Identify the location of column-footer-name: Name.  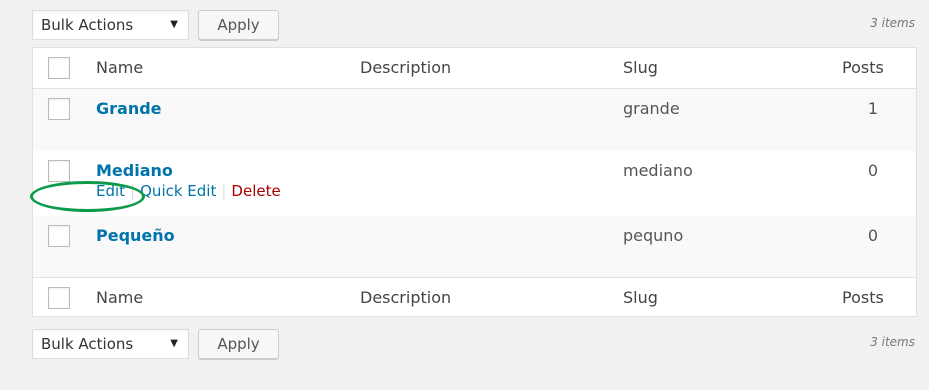
(119, 297).